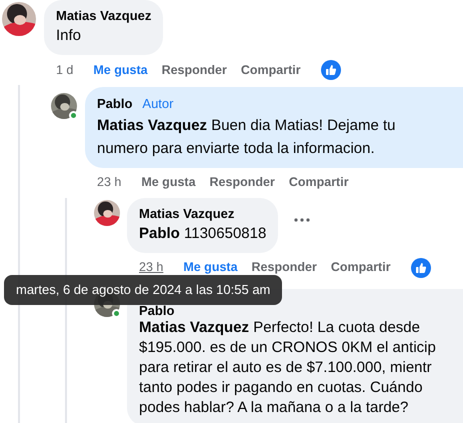 The image size is (463, 423). I want to click on timestamp-link: 1 d, so click(65, 70).